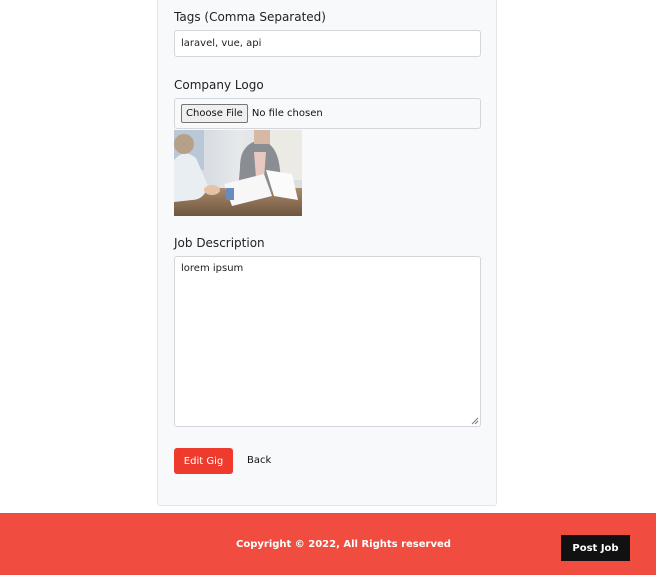 The height and width of the screenshot is (575, 656). I want to click on file-status-text: No file chosen, so click(287, 113).